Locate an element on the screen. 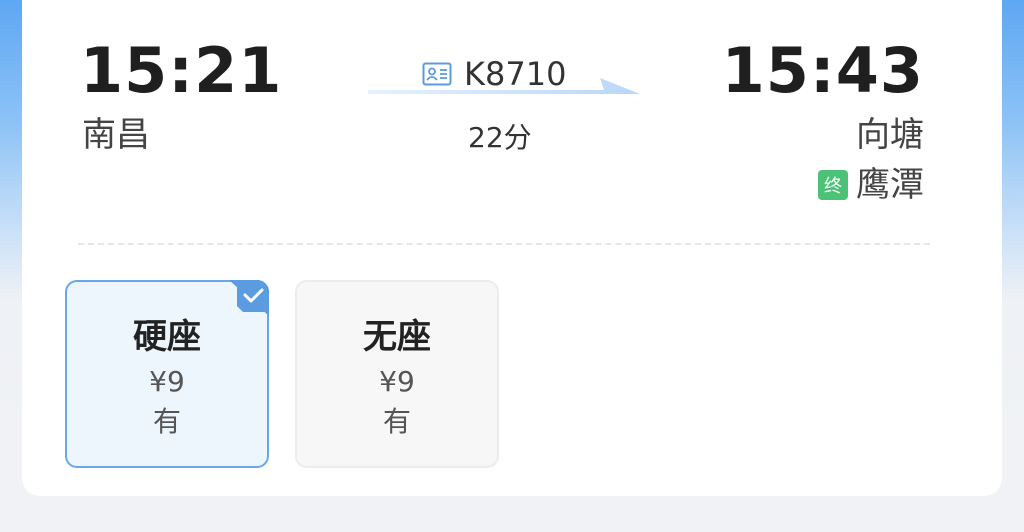 Image resolution: width=1024 pixels, height=532 pixels. check-icon is located at coordinates (249, 298).